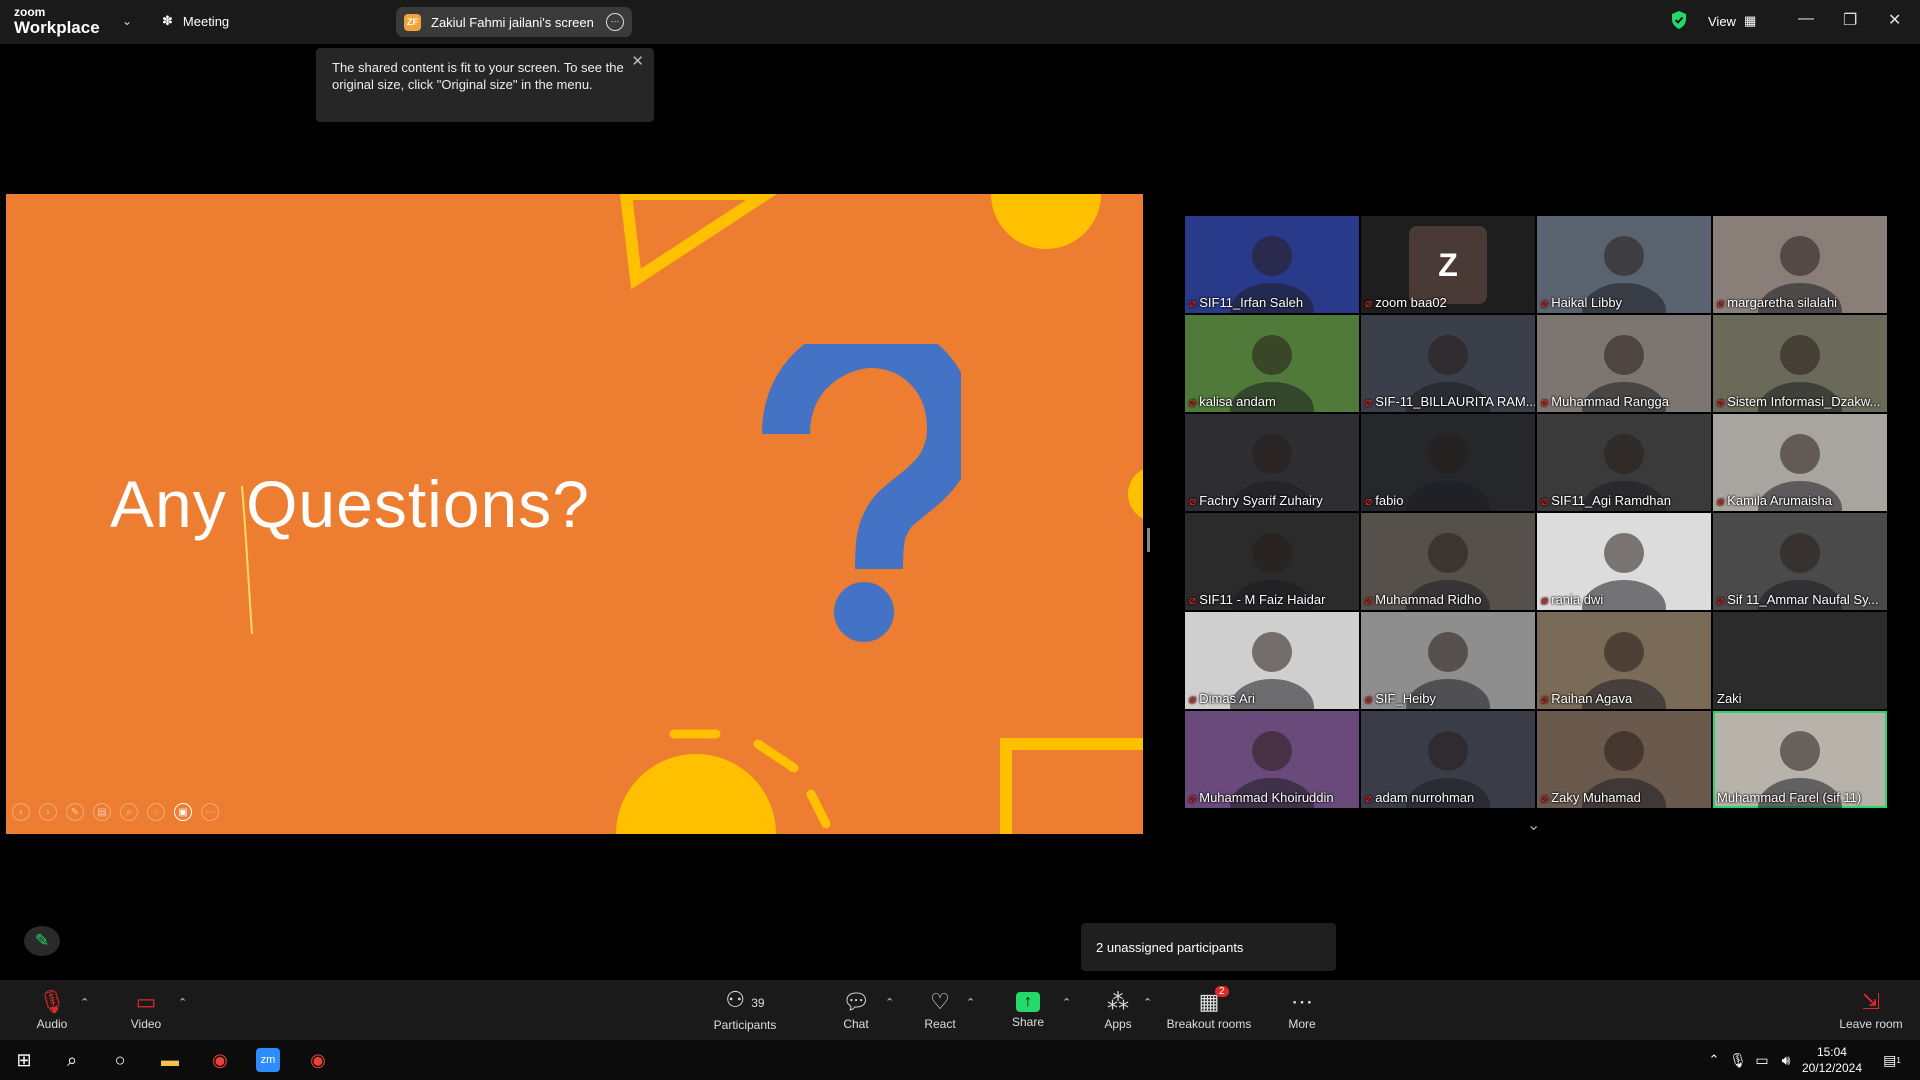  I want to click on participant-name: ⌀ kalisa andam, so click(1232, 401).